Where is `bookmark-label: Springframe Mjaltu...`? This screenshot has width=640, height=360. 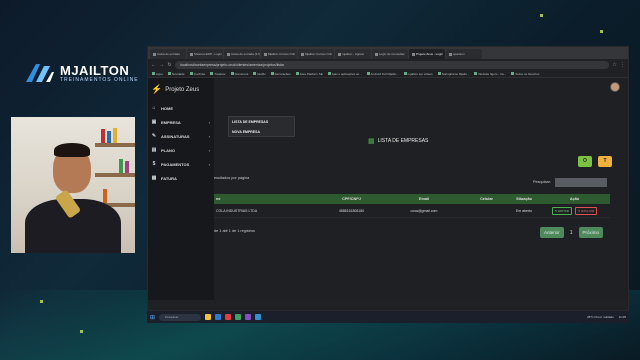
bookmark-label: Springframe Mjaltu... is located at coordinates (455, 73).